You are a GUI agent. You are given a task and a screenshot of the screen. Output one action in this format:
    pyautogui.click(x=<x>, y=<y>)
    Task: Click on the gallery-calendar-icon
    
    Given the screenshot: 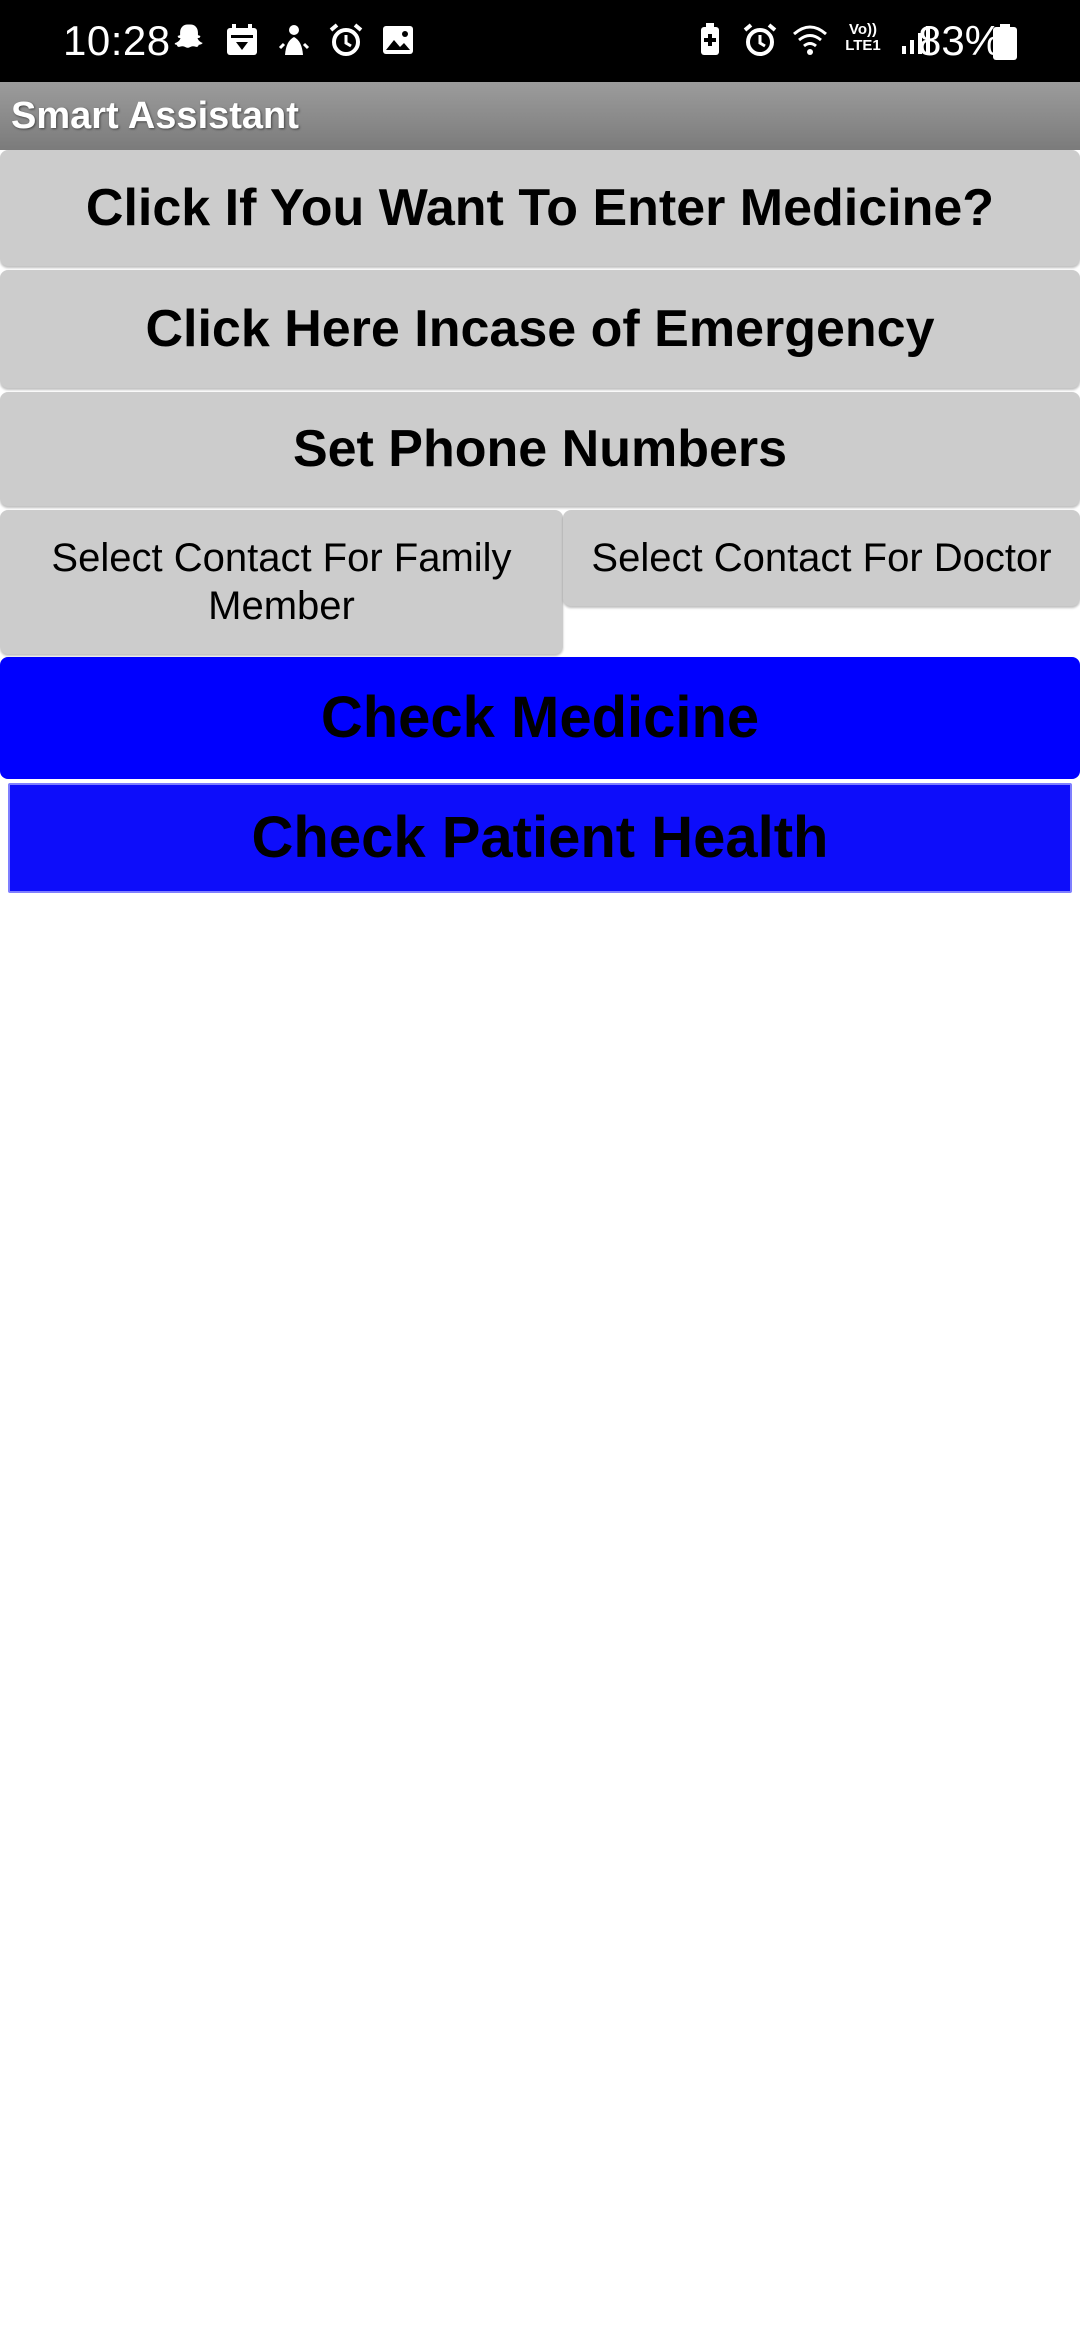 What is the action you would take?
    pyautogui.click(x=242, y=39)
    